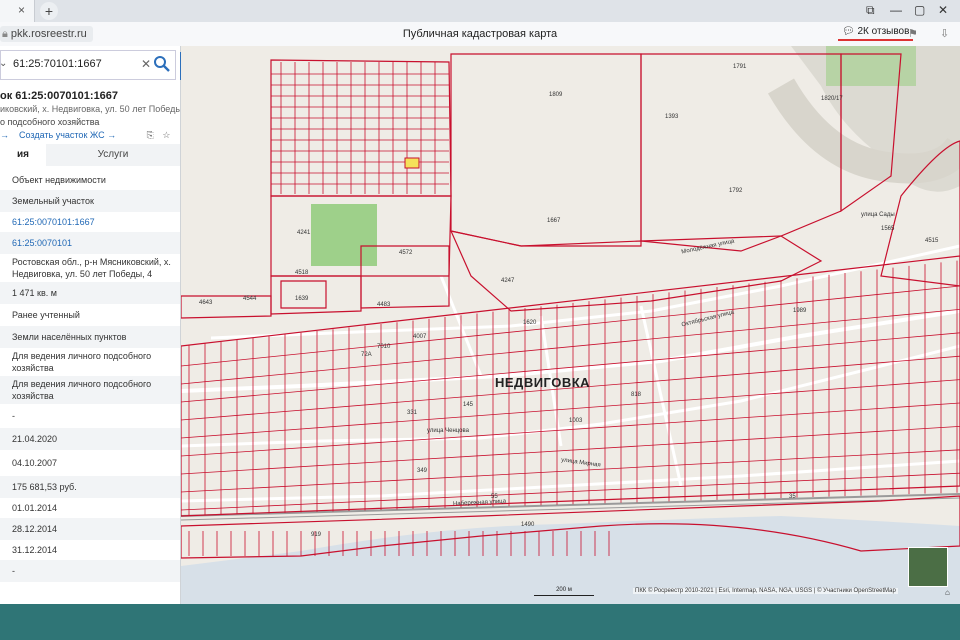 This screenshot has width=960, height=640. What do you see at coordinates (896, 10) in the screenshot?
I see `minimize-icon: —` at bounding box center [896, 10].